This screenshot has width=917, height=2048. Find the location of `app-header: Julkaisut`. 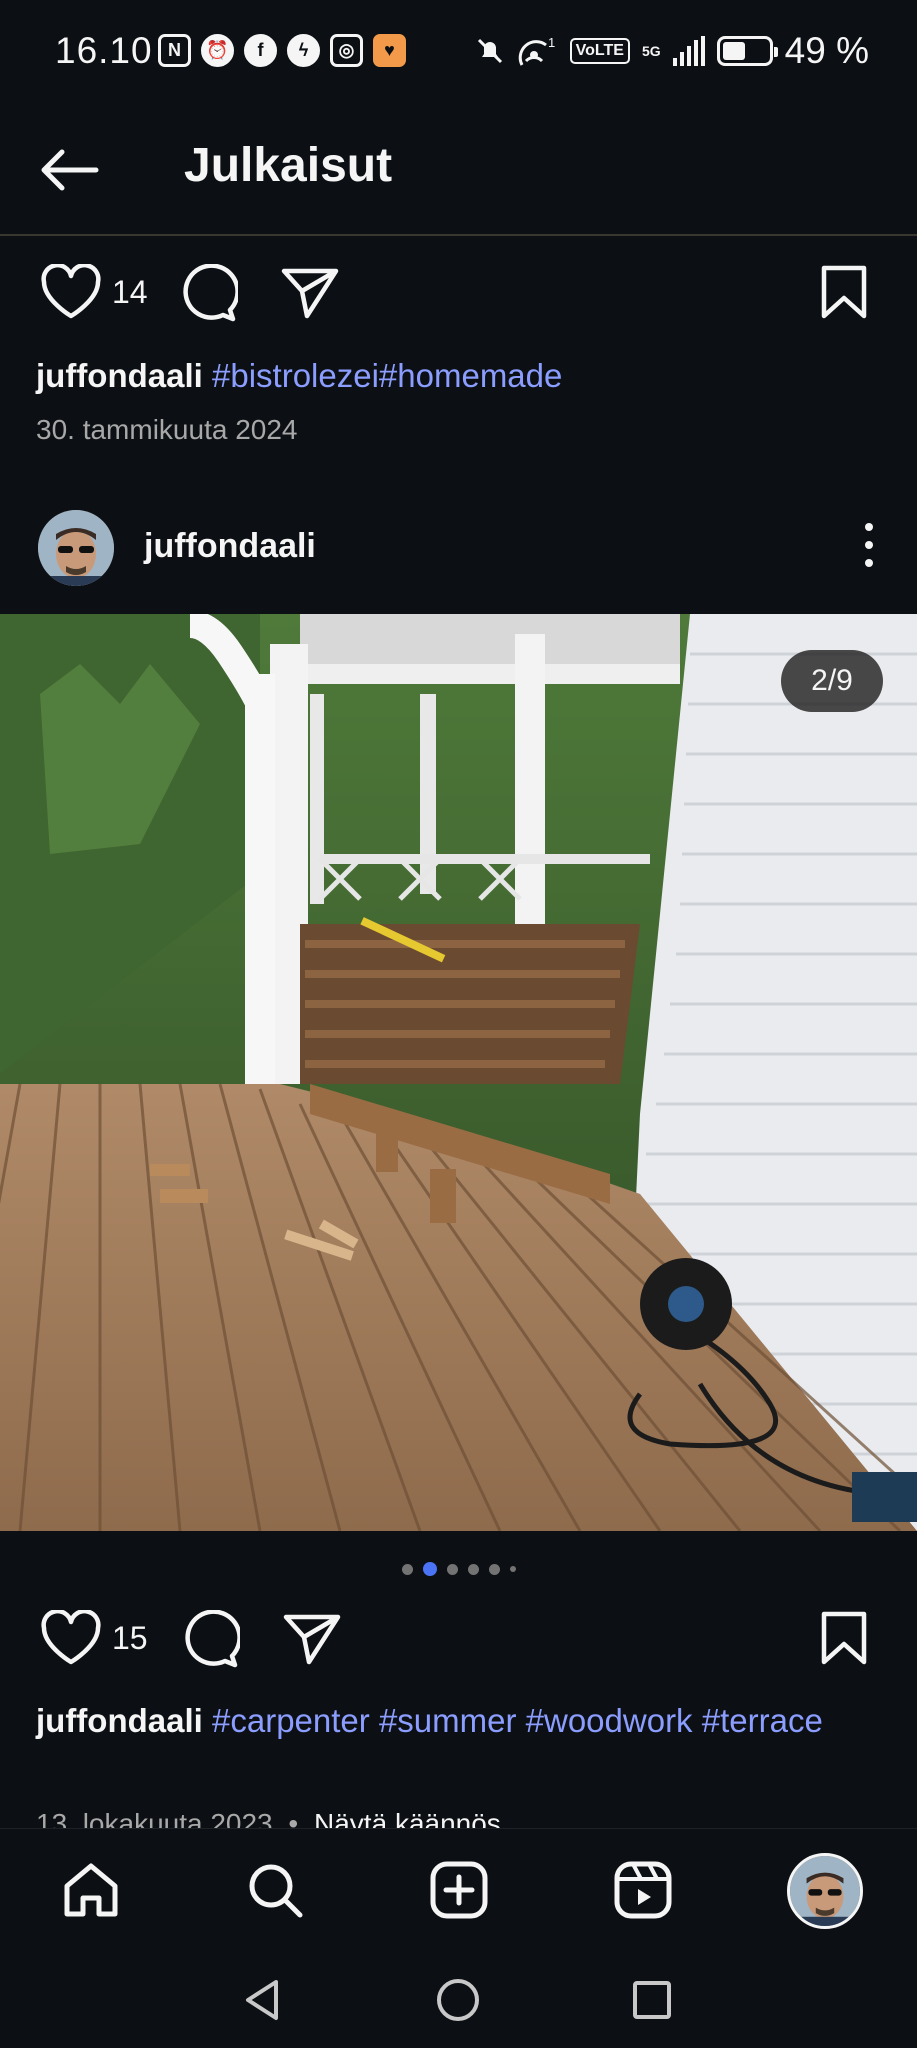

app-header: Julkaisut is located at coordinates (458, 170).